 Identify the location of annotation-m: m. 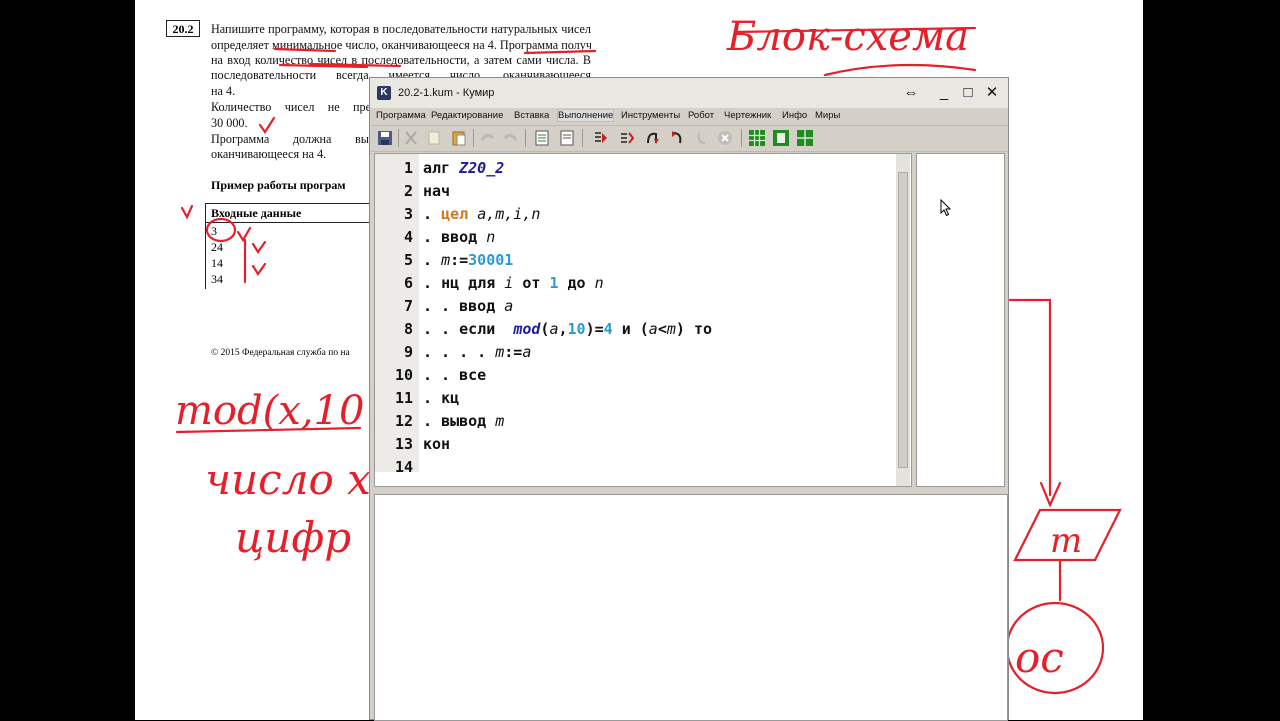
(1066, 541).